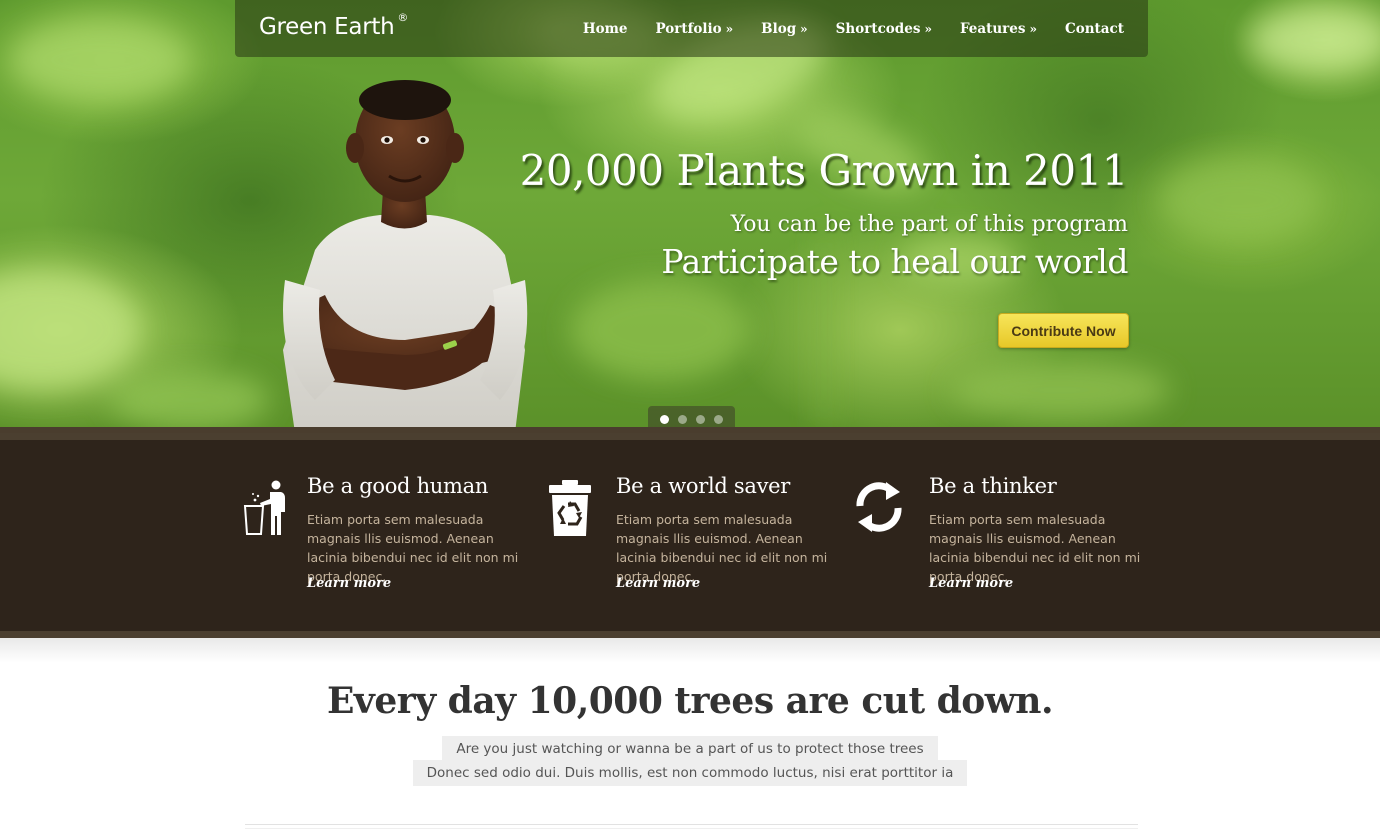 This screenshot has height=836, width=1380. What do you see at coordinates (327, 27) in the screenshot?
I see `logo-text: Green Earth` at bounding box center [327, 27].